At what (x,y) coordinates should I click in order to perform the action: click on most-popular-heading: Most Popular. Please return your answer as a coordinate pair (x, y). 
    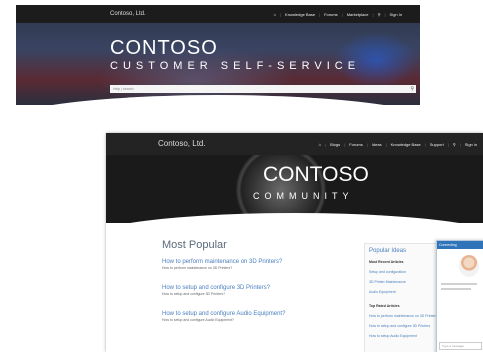
    Looking at the image, I should click on (194, 245).